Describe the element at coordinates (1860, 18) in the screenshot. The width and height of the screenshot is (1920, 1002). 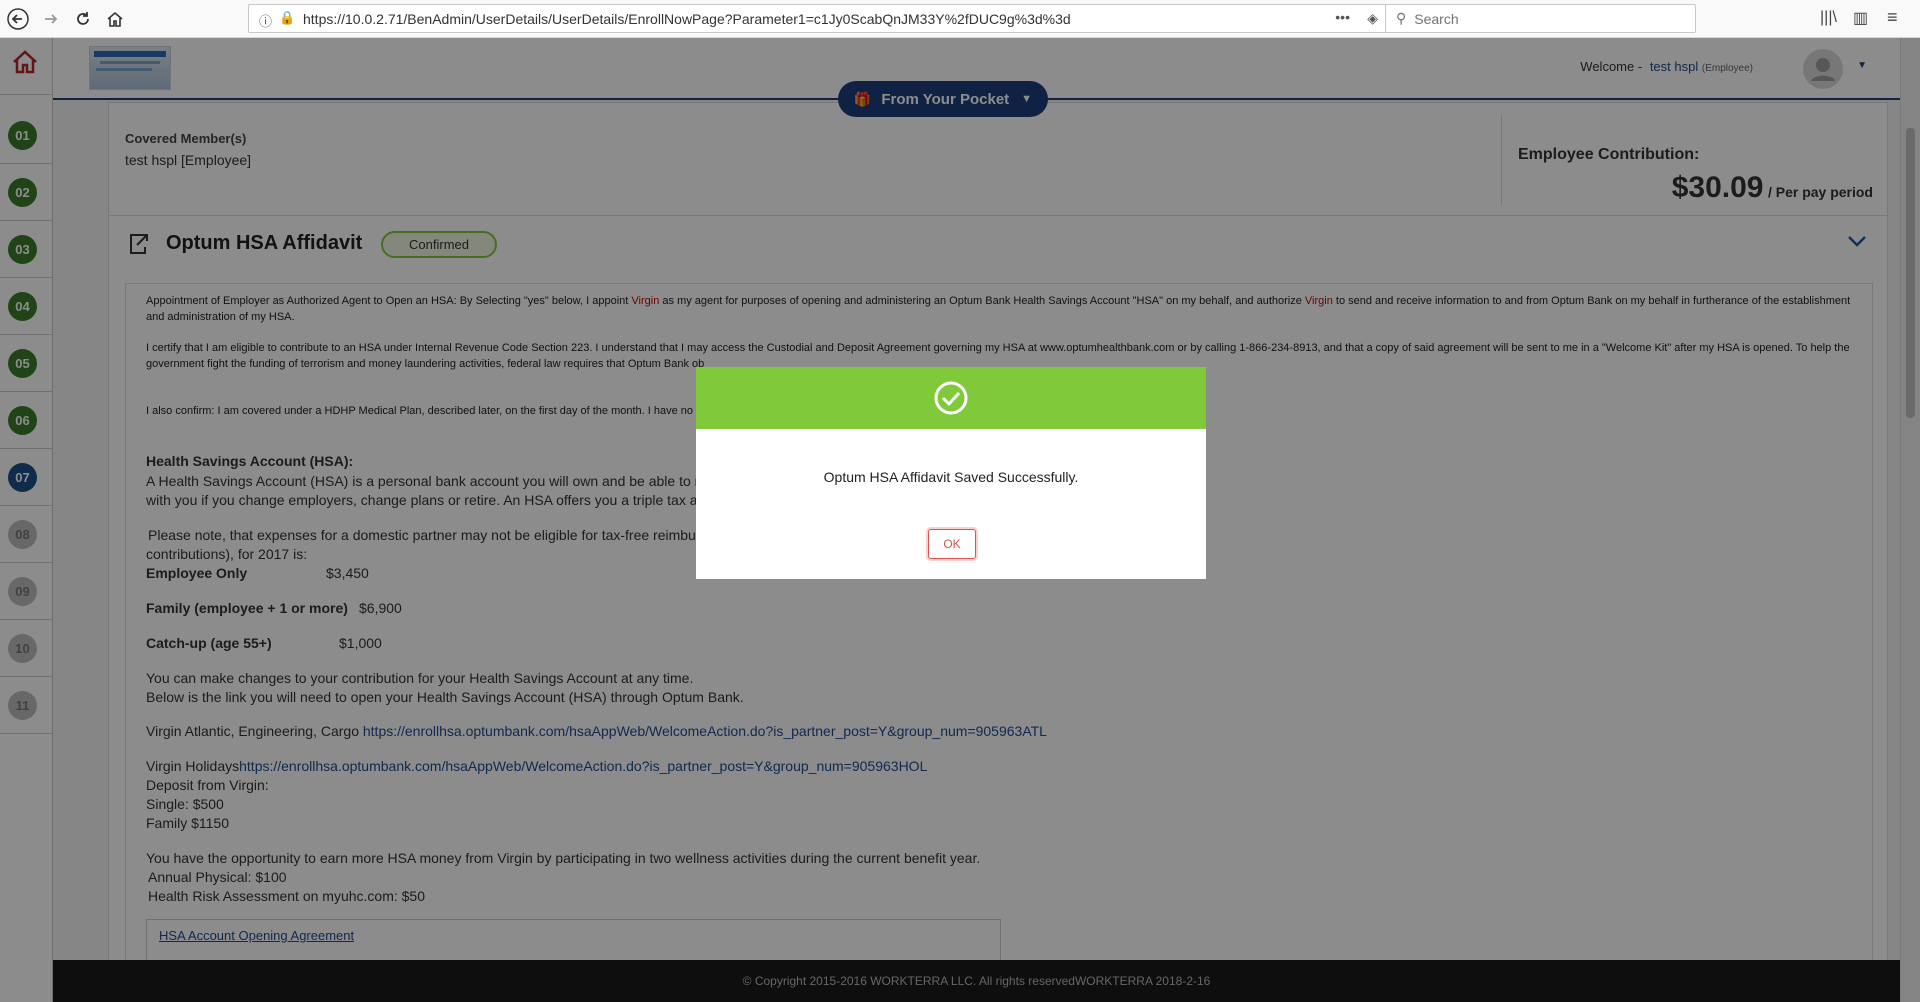
I see `sidebar-toggle-icon: ▥` at that location.